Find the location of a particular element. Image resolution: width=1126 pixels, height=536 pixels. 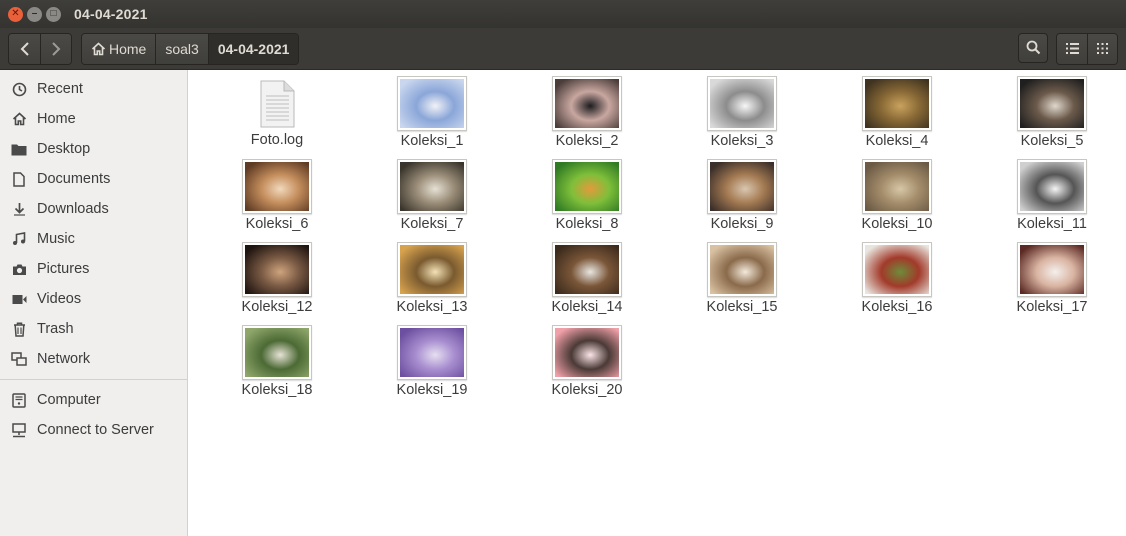

file-name: Koleksi_11 is located at coordinates (1052, 224).